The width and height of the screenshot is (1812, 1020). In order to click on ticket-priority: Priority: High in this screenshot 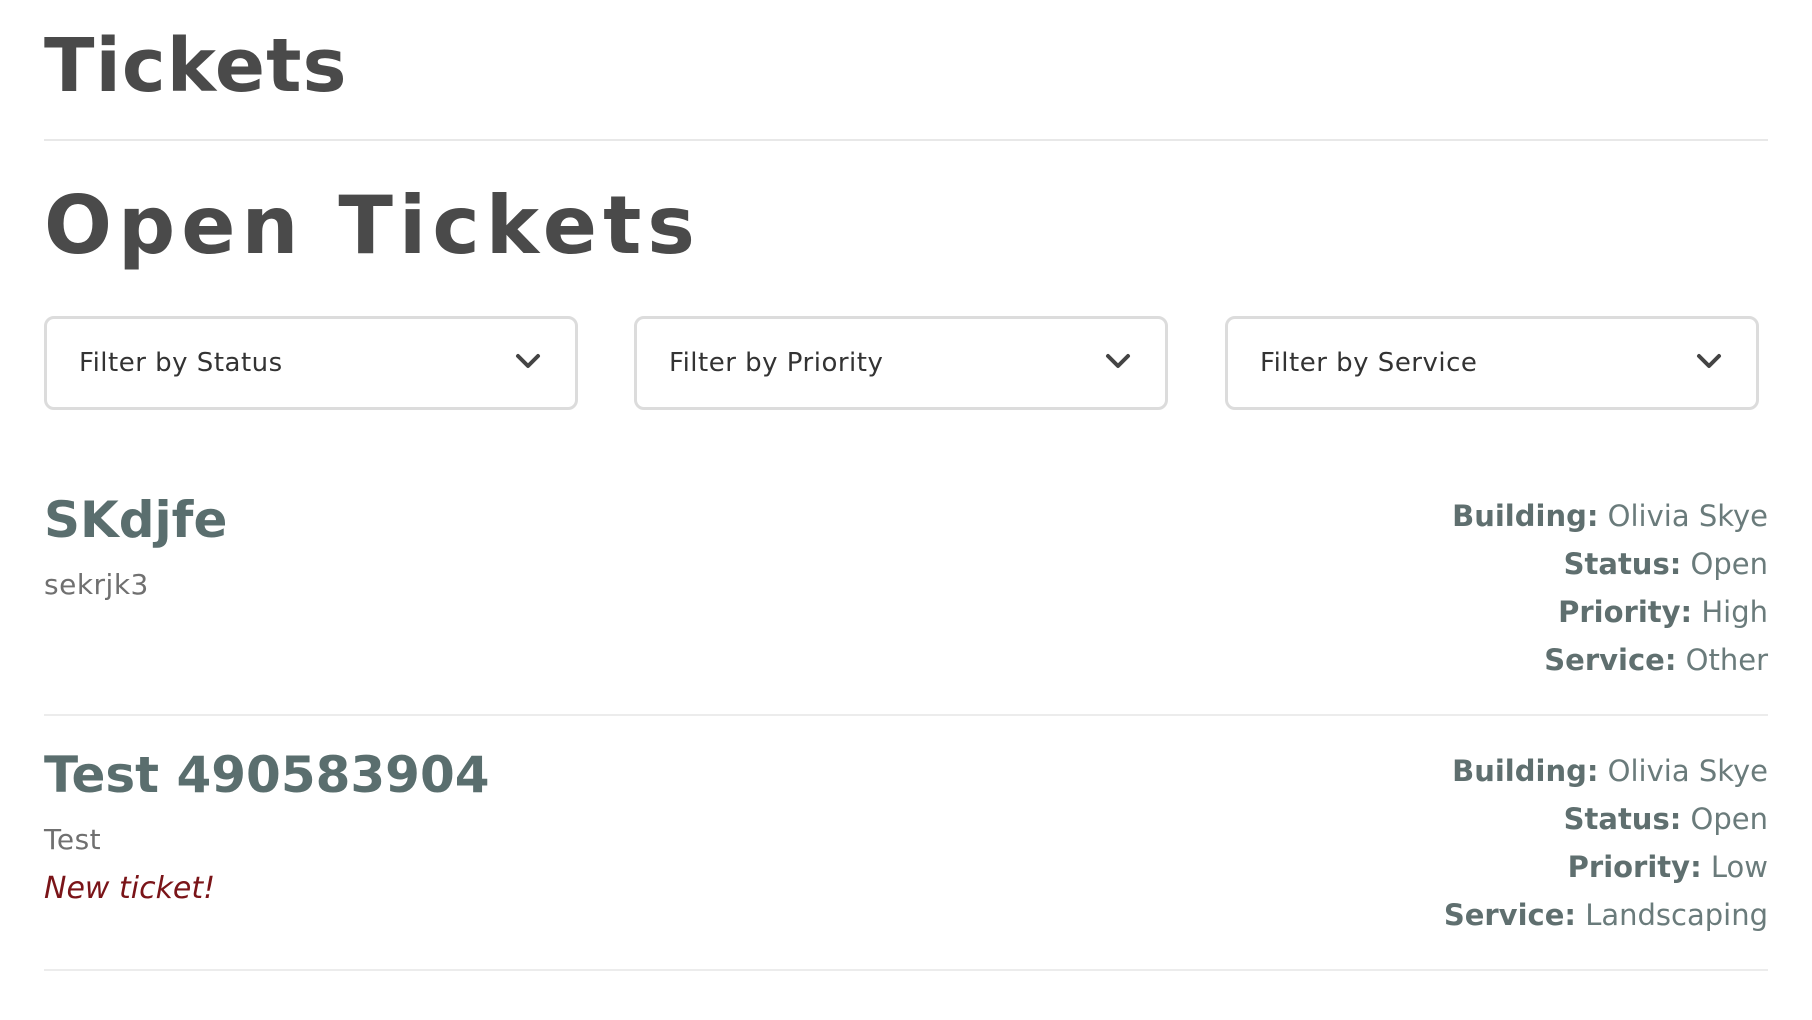, I will do `click(1610, 612)`.